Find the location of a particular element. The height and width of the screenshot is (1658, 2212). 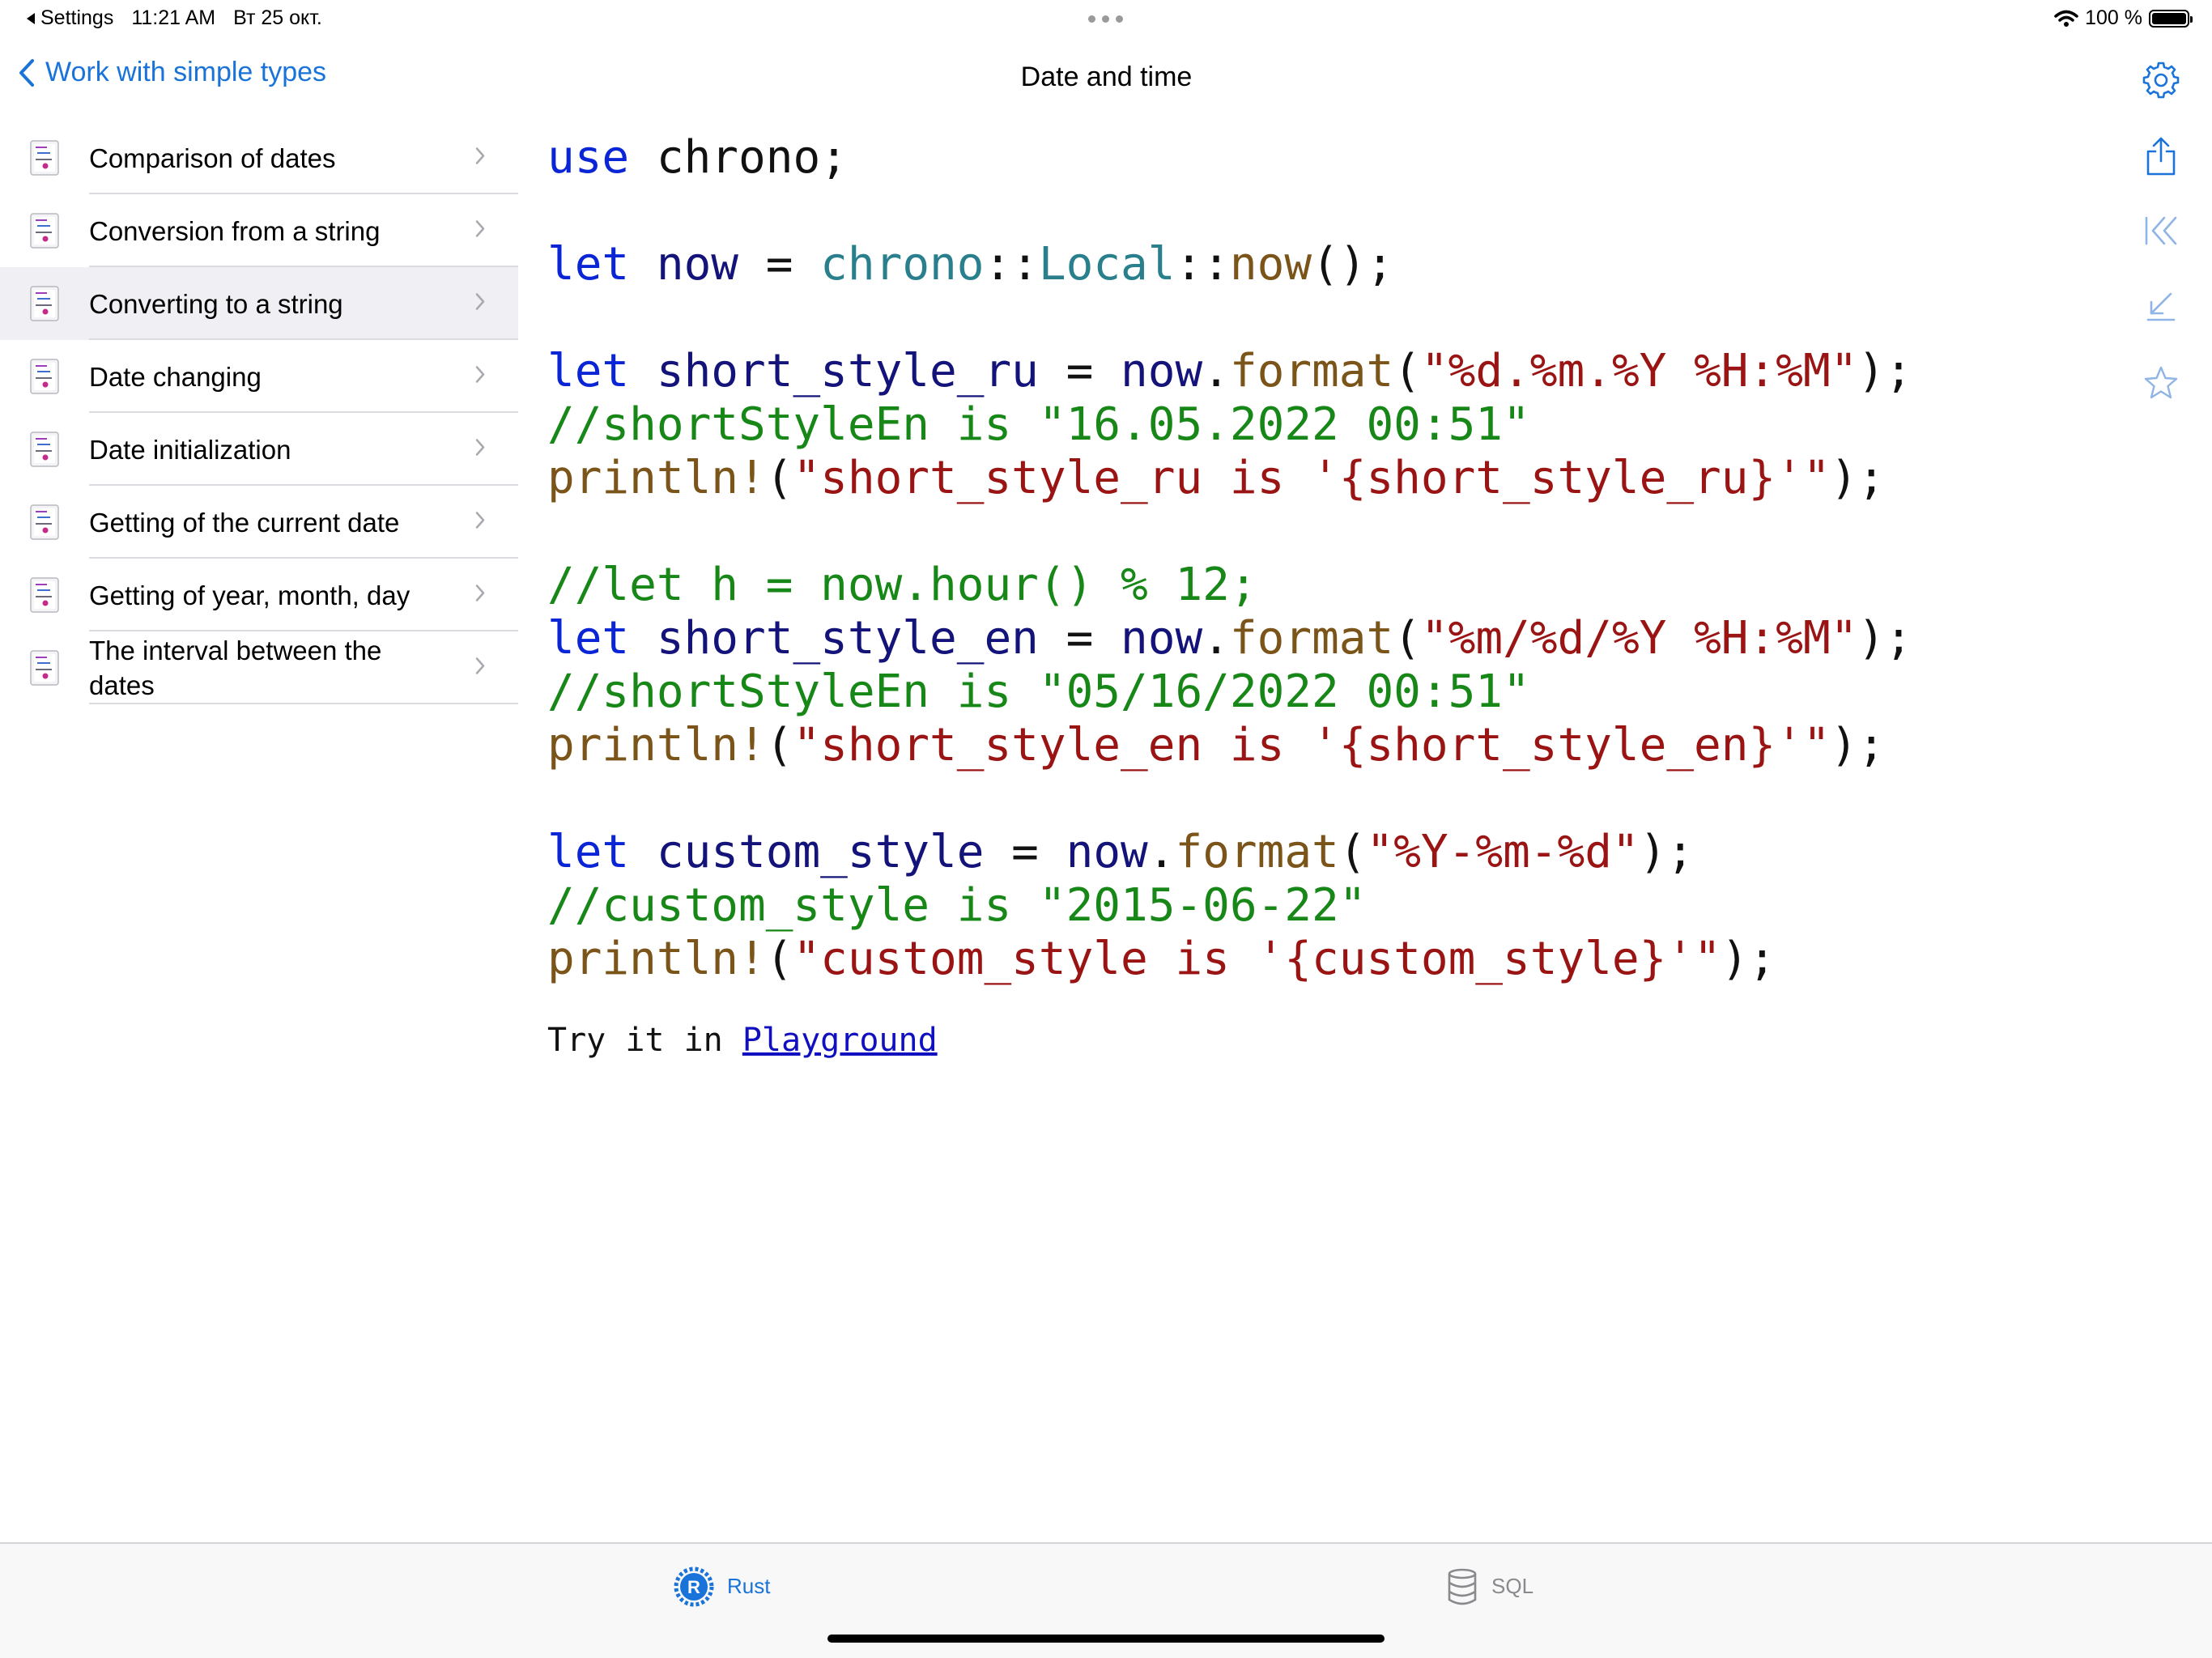

status-bar: Settings 11:21 AM Вт 25 окт. 100 % is located at coordinates (1106, 20).